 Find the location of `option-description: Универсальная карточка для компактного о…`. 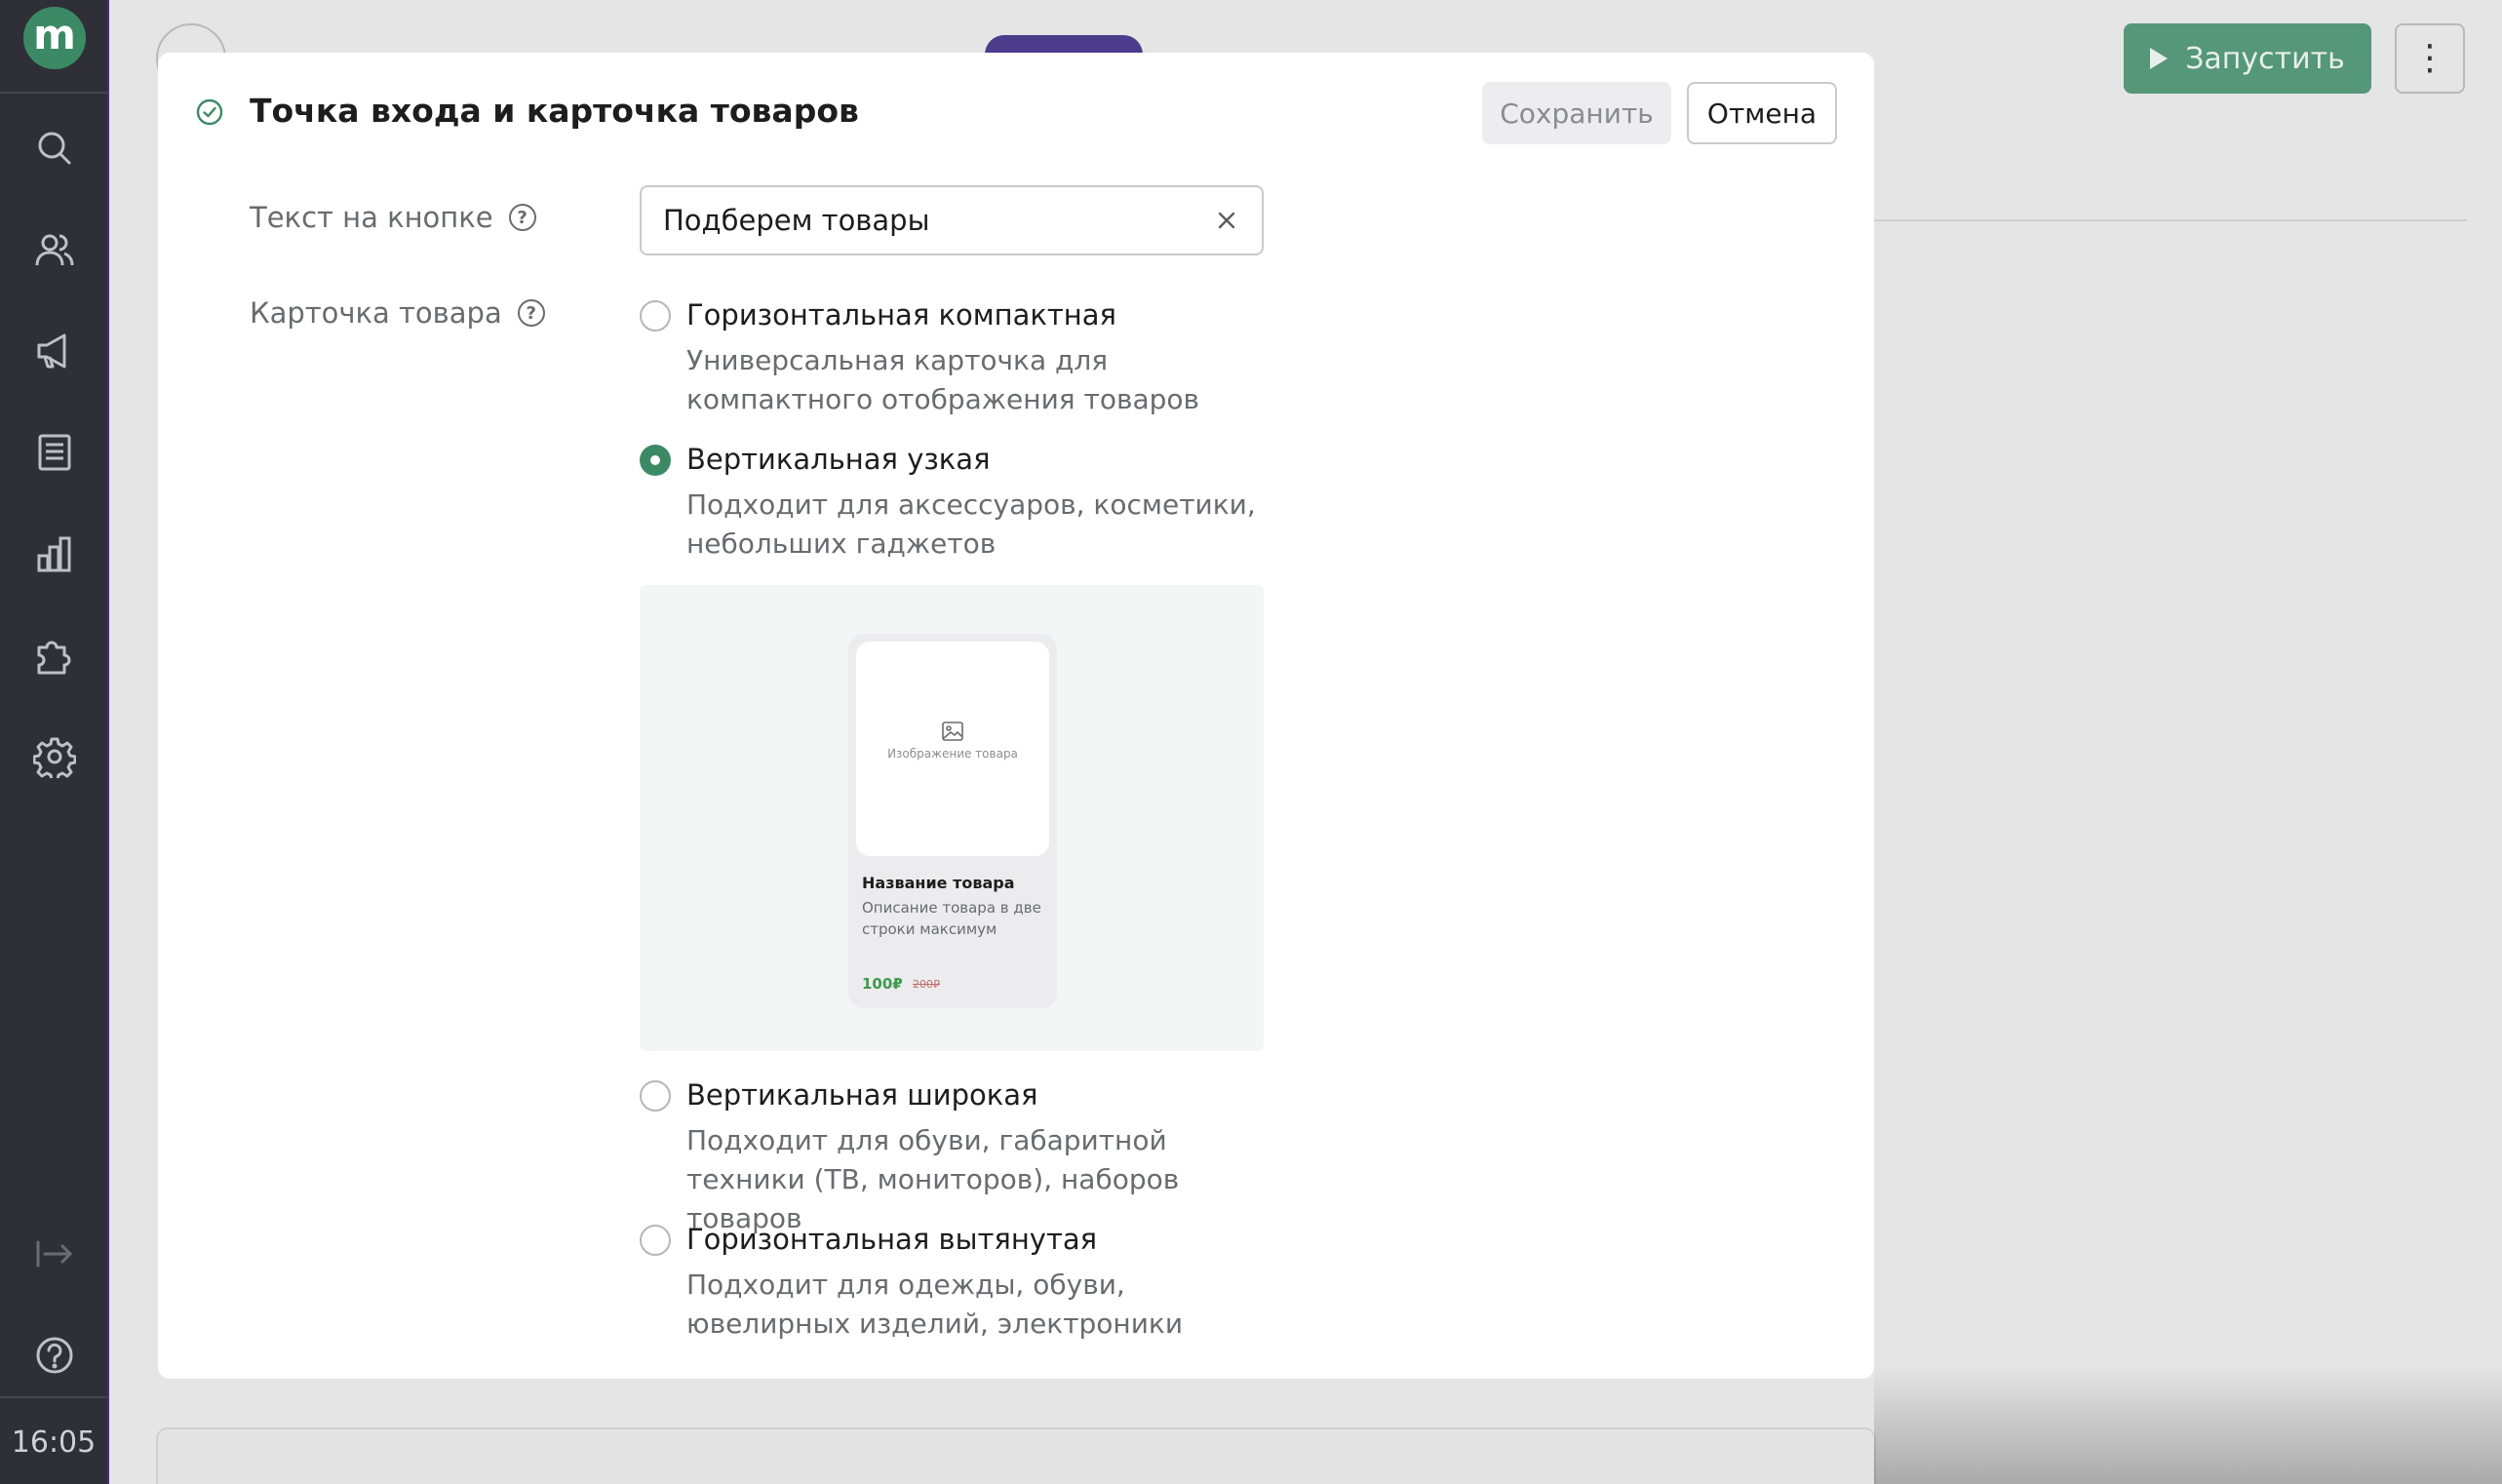

option-description: Универсальная карточка для компактного о… is located at coordinates (943, 379).